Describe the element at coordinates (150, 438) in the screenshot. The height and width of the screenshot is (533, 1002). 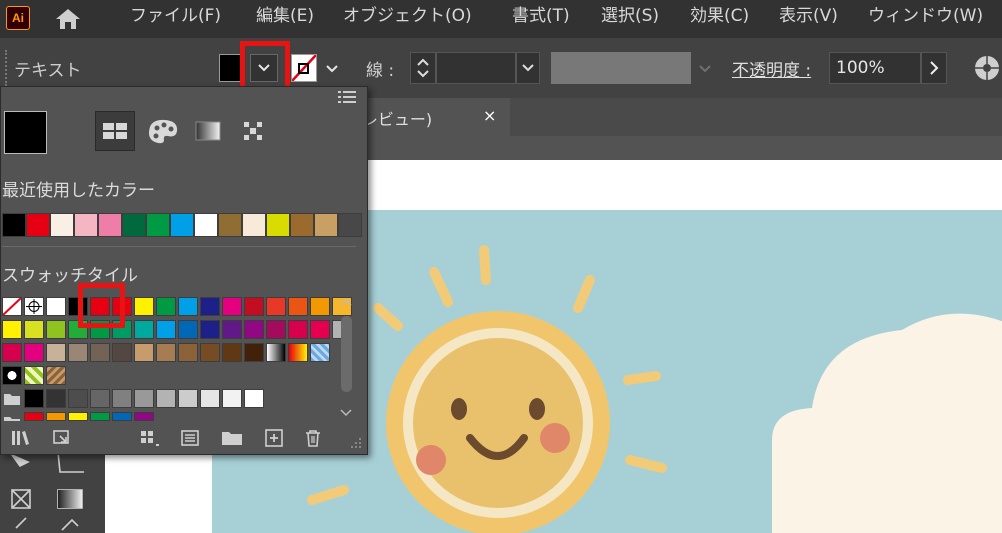
I see `swatch-kind-menu-icon` at that location.